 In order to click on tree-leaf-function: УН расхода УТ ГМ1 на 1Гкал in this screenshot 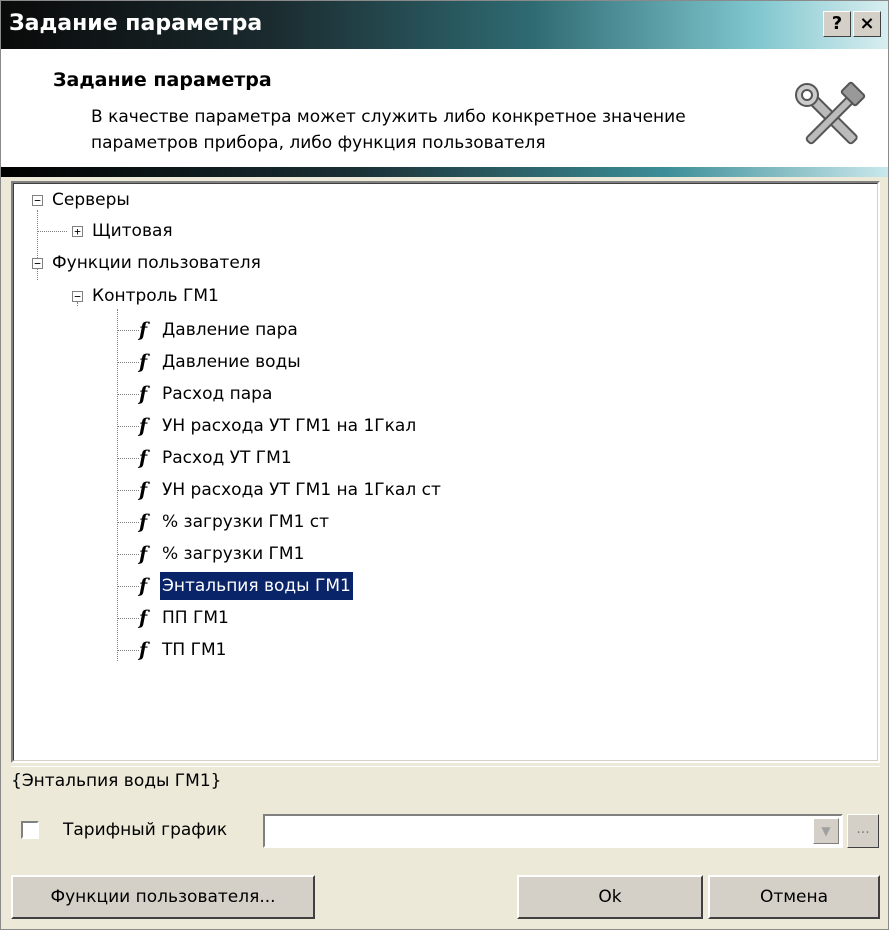, I will do `click(289, 426)`.